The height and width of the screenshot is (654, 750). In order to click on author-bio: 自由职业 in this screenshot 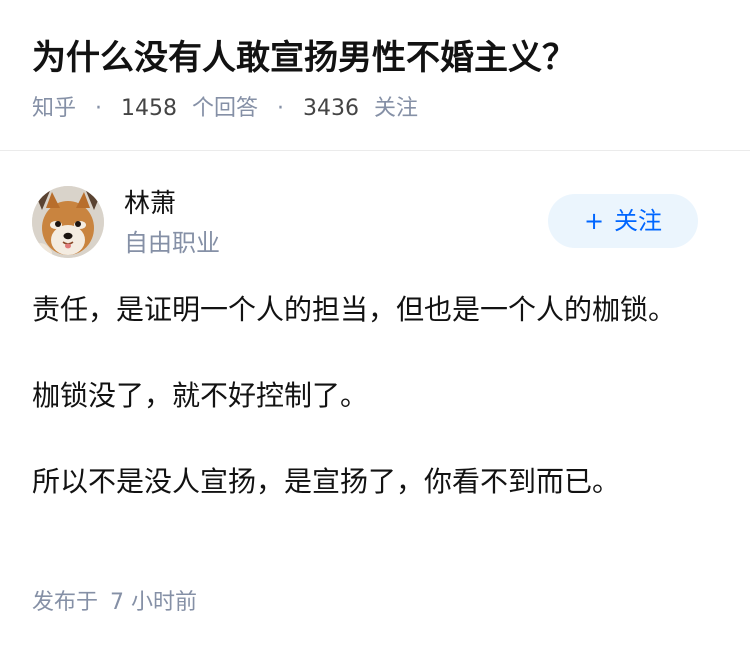, I will do `click(172, 243)`.